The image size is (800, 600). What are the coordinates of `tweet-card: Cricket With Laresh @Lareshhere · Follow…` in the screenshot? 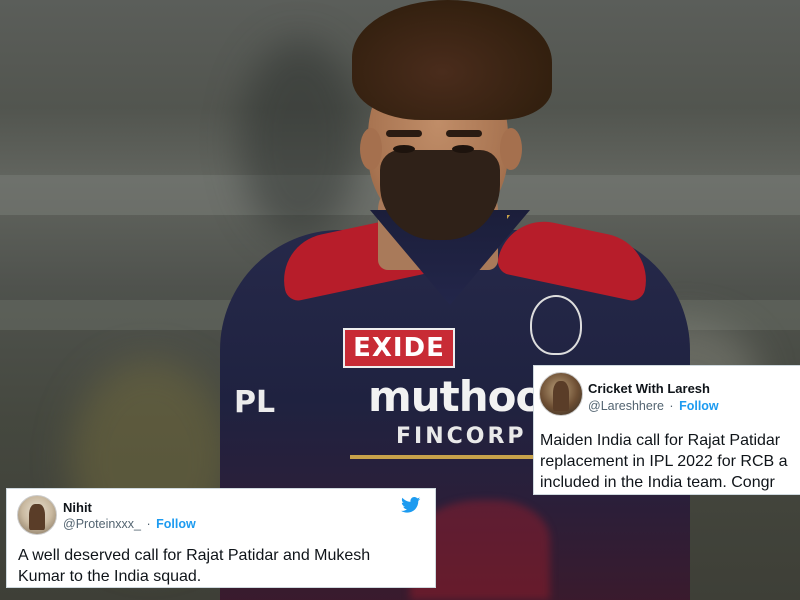 It's located at (666, 430).